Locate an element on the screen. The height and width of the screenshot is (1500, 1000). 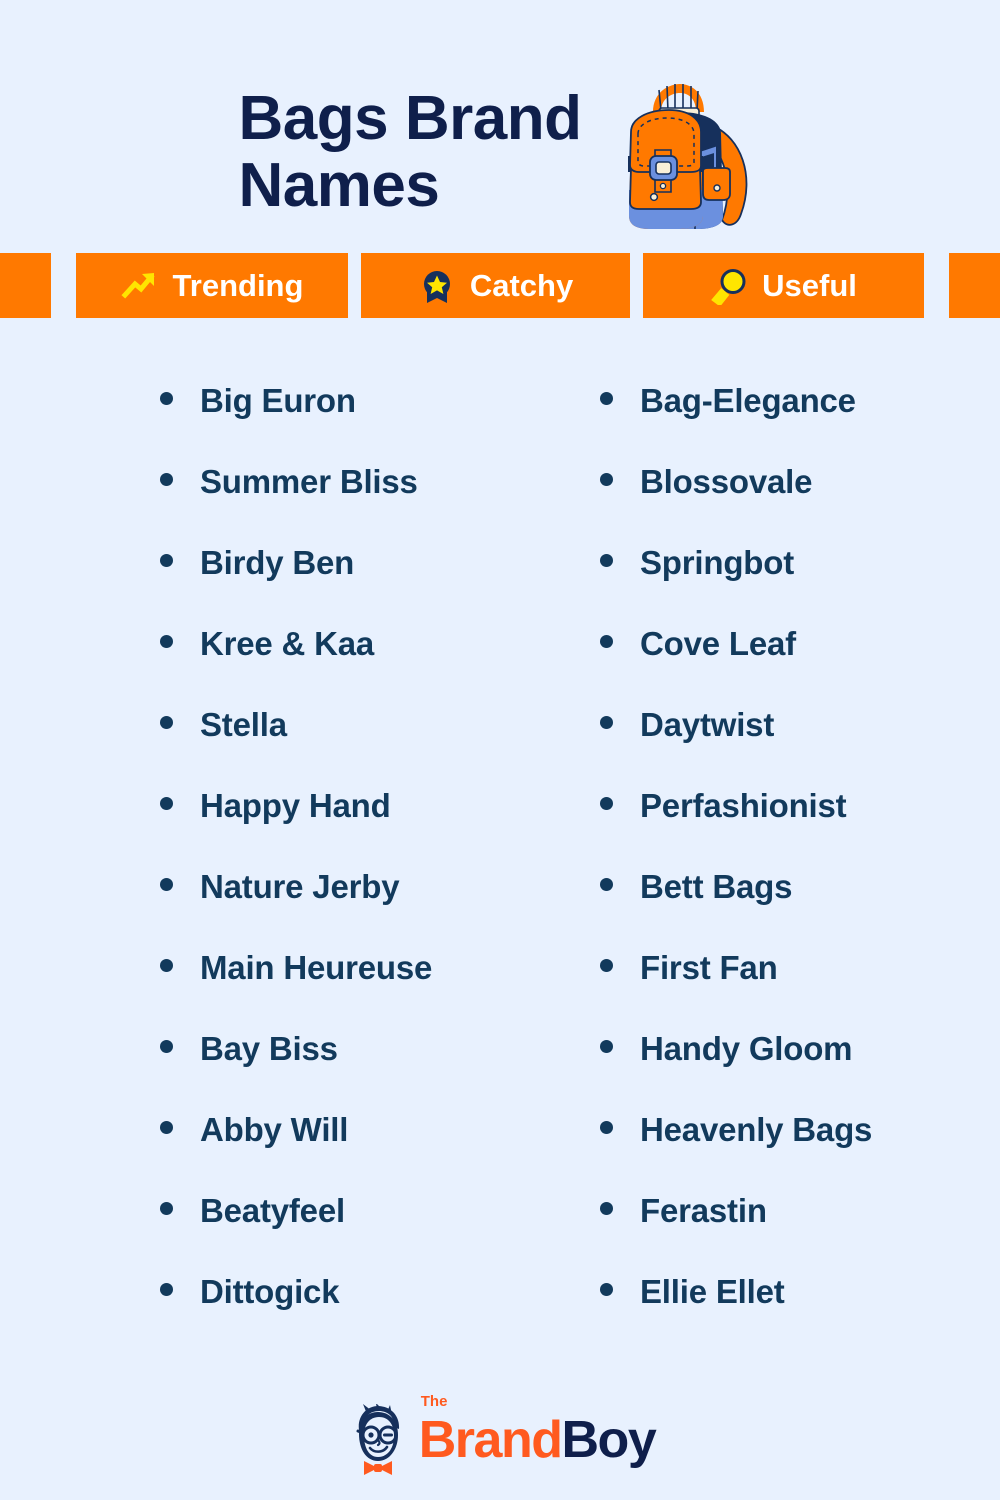
badge-useful: Useful is located at coordinates (783, 285).